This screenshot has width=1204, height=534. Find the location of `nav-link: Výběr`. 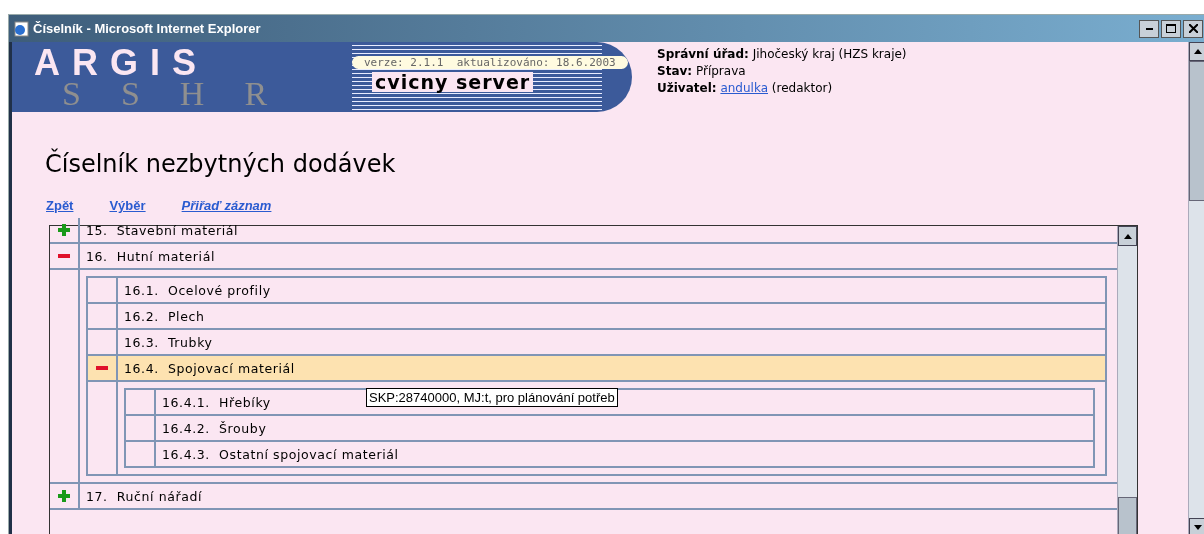

nav-link: Výběr is located at coordinates (127, 205).